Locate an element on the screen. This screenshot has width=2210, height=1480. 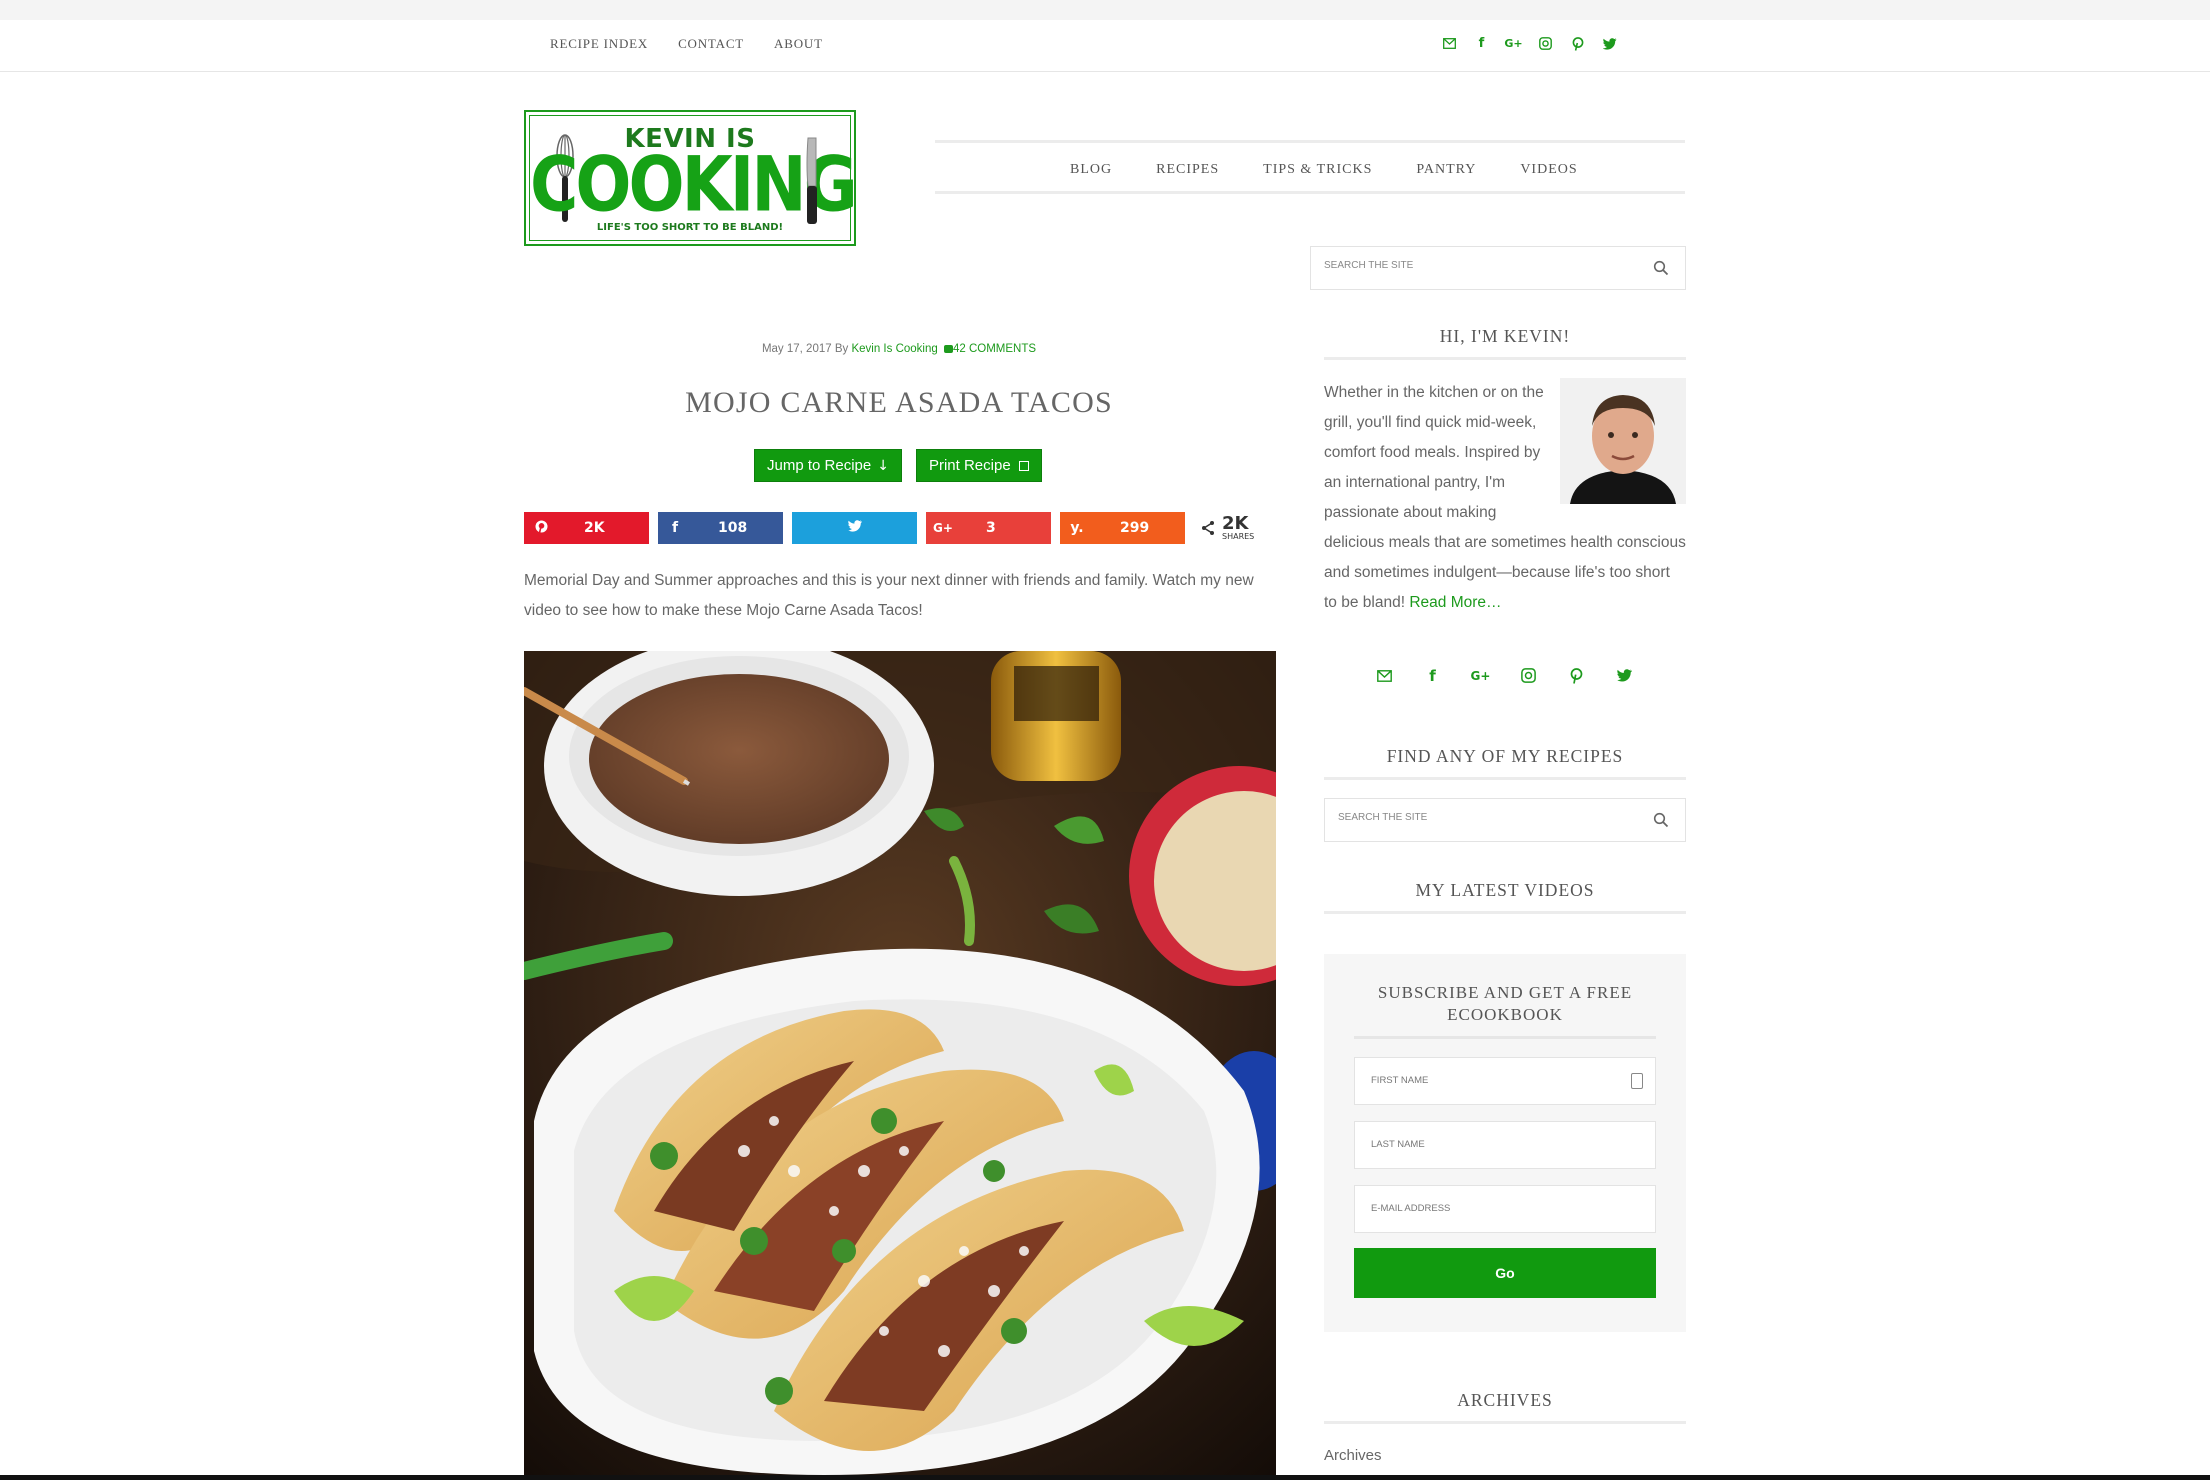
email-input is located at coordinates (1491, 1208).